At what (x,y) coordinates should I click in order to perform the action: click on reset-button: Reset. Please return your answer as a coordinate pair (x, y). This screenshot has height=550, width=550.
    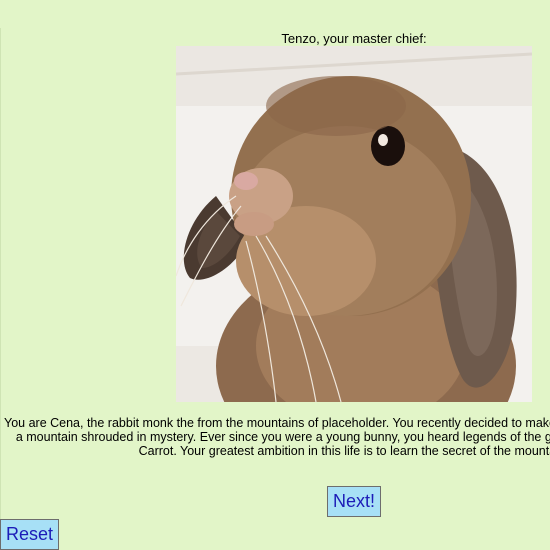
    Looking at the image, I should click on (29, 534).